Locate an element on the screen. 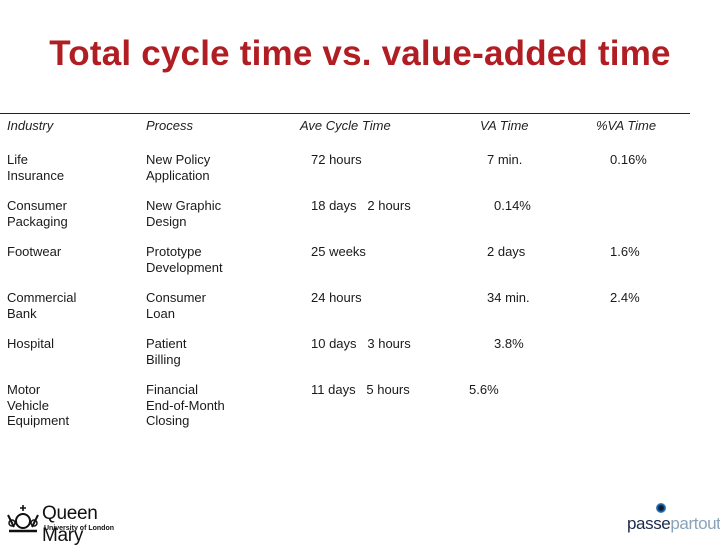 This screenshot has width=720, height=547. cell-va-time: 7 min. is located at coordinates (505, 159).